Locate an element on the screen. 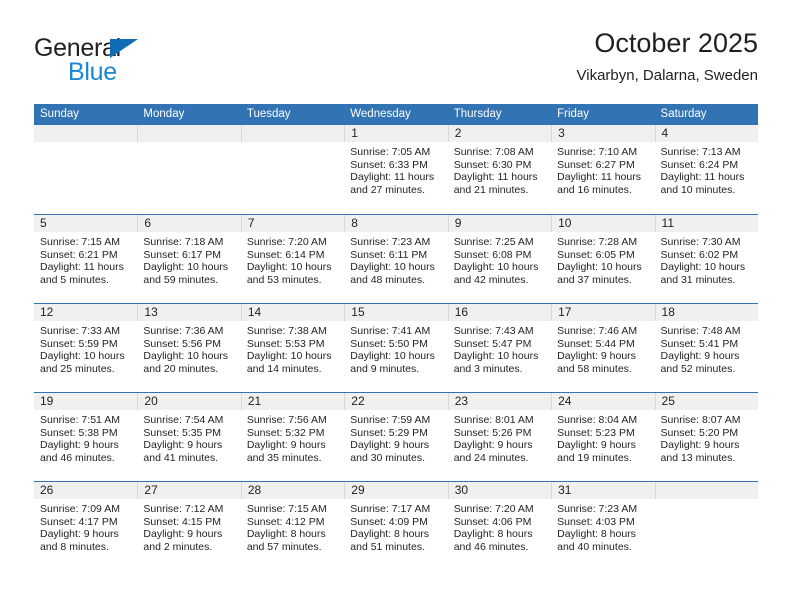 This screenshot has width=792, height=612. day-detail-line: and 20 minutes. is located at coordinates (181, 368).